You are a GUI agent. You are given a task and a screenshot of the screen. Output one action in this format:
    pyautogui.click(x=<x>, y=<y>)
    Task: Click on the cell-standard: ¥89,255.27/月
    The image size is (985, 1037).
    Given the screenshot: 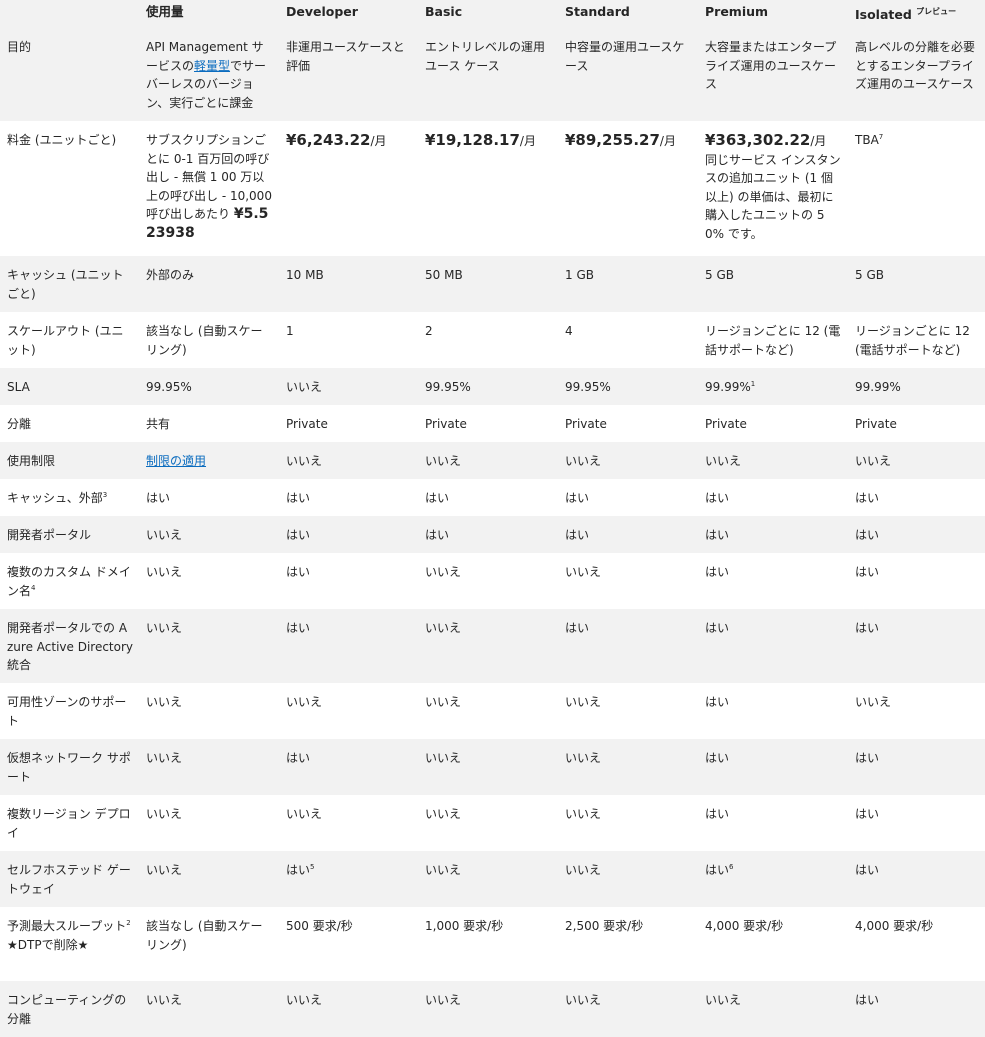 What is the action you would take?
    pyautogui.click(x=628, y=188)
    